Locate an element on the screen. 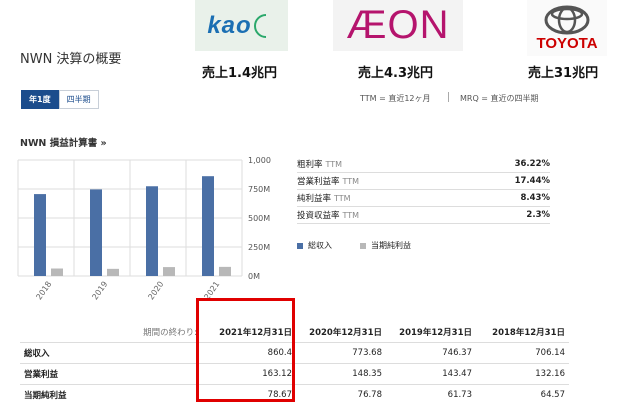  legend-revenue: 総収入 is located at coordinates (314, 245).